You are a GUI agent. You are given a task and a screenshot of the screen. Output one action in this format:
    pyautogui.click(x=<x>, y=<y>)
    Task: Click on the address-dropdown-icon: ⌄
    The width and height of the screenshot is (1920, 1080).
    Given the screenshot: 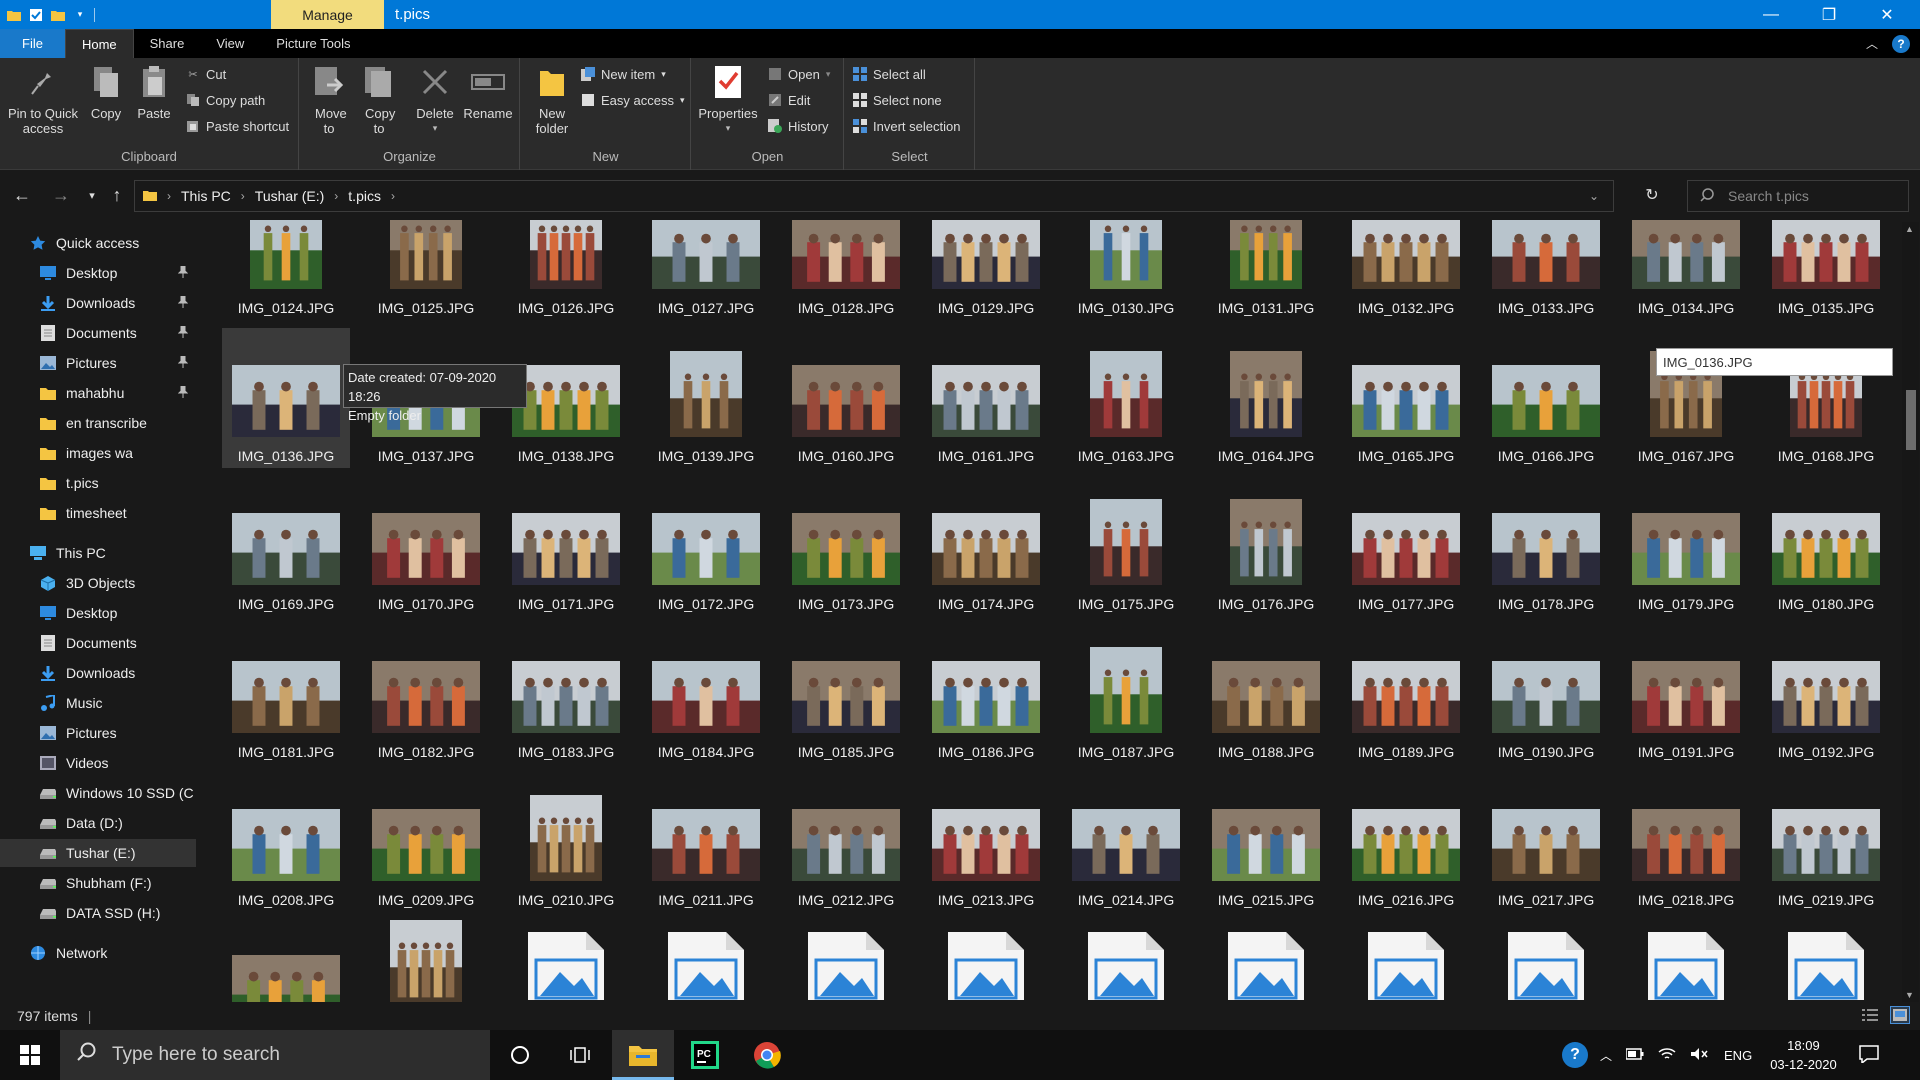 What is the action you would take?
    pyautogui.click(x=1594, y=196)
    